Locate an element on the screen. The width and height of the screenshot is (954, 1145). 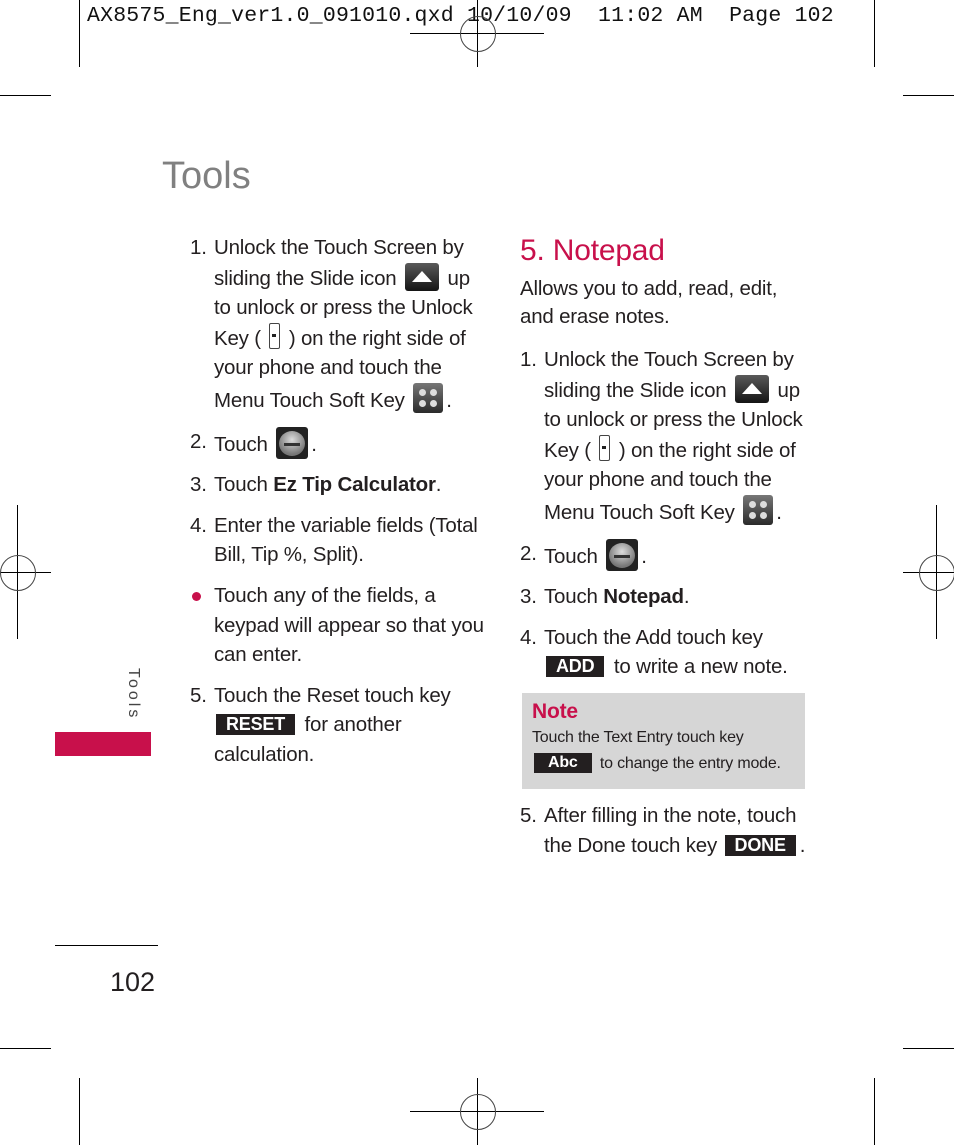
note-line: to change the entry mode. is located at coordinates (690, 763).